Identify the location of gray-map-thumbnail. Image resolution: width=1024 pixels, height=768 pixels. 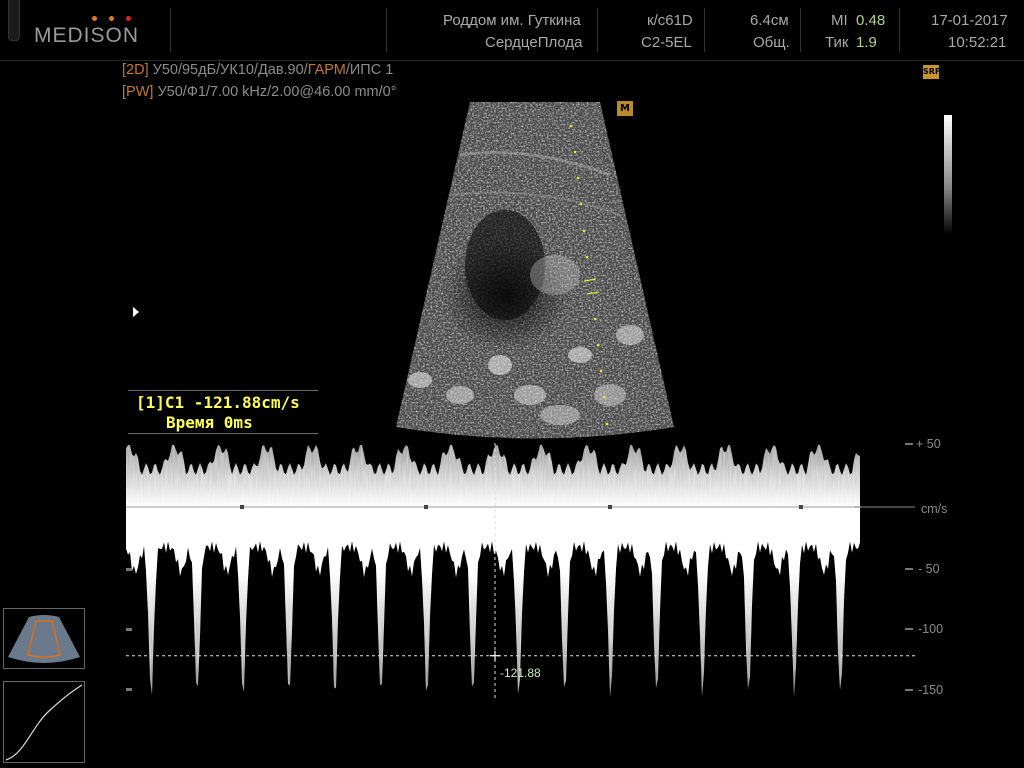
(44, 722).